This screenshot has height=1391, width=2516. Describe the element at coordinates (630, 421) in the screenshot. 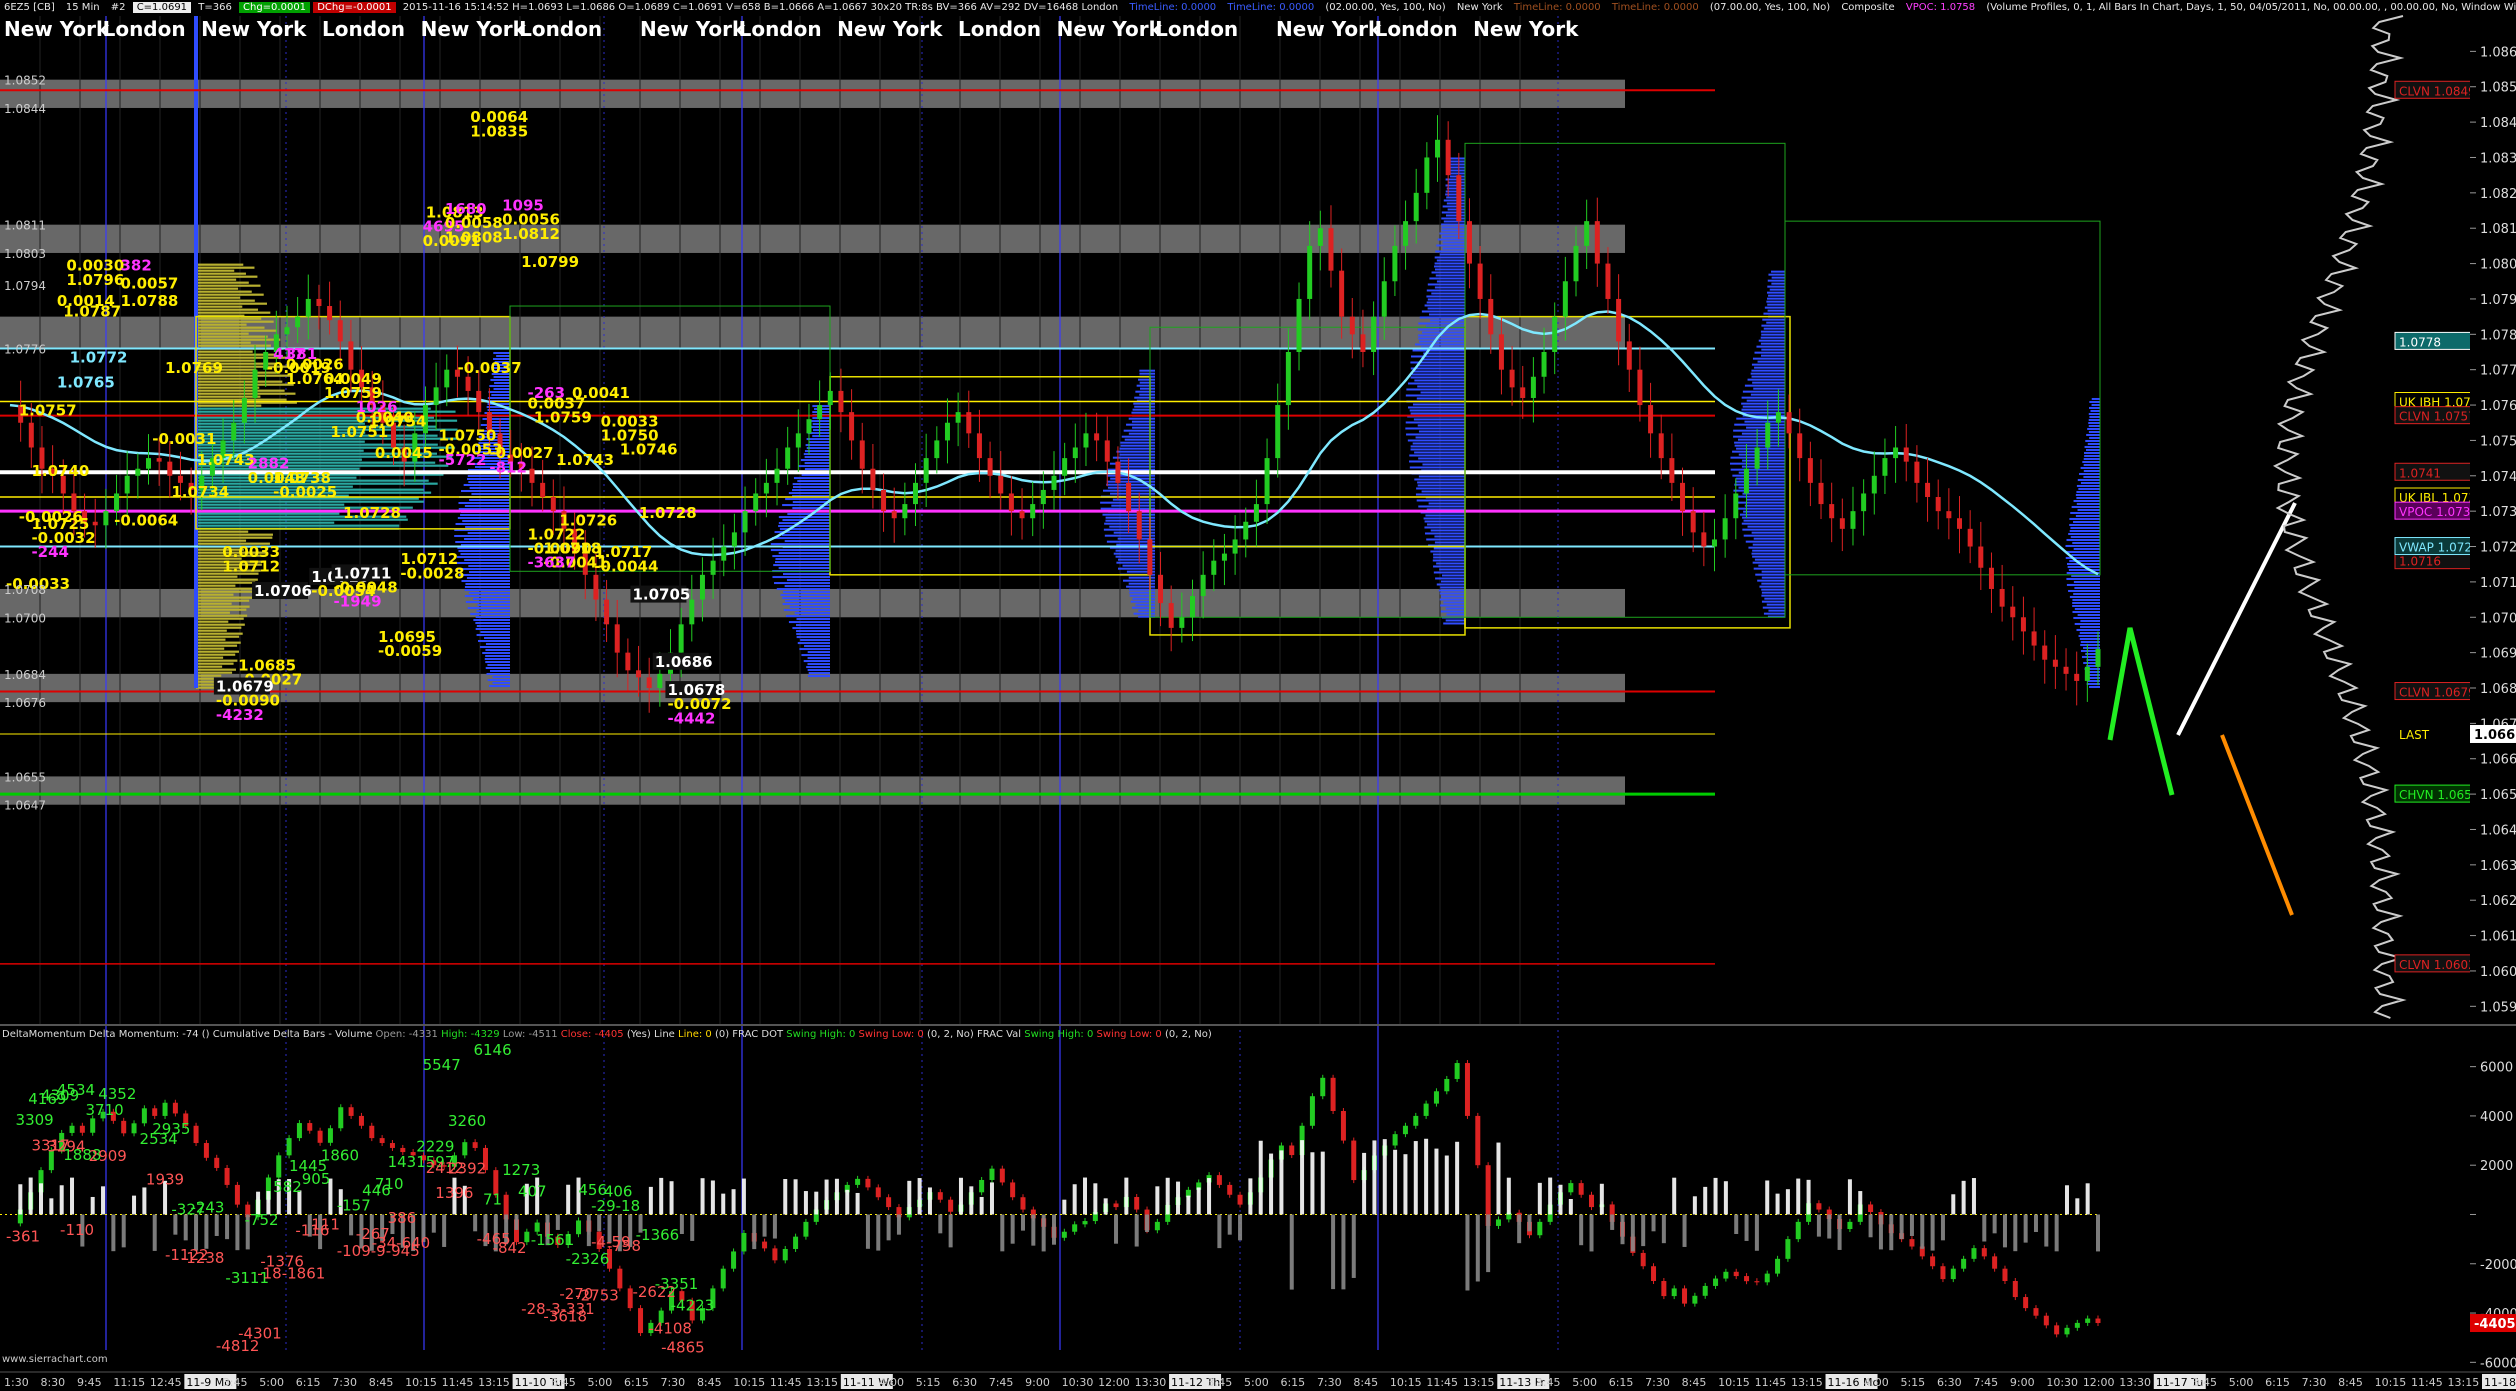

I see `price-label: 0.0033` at that location.